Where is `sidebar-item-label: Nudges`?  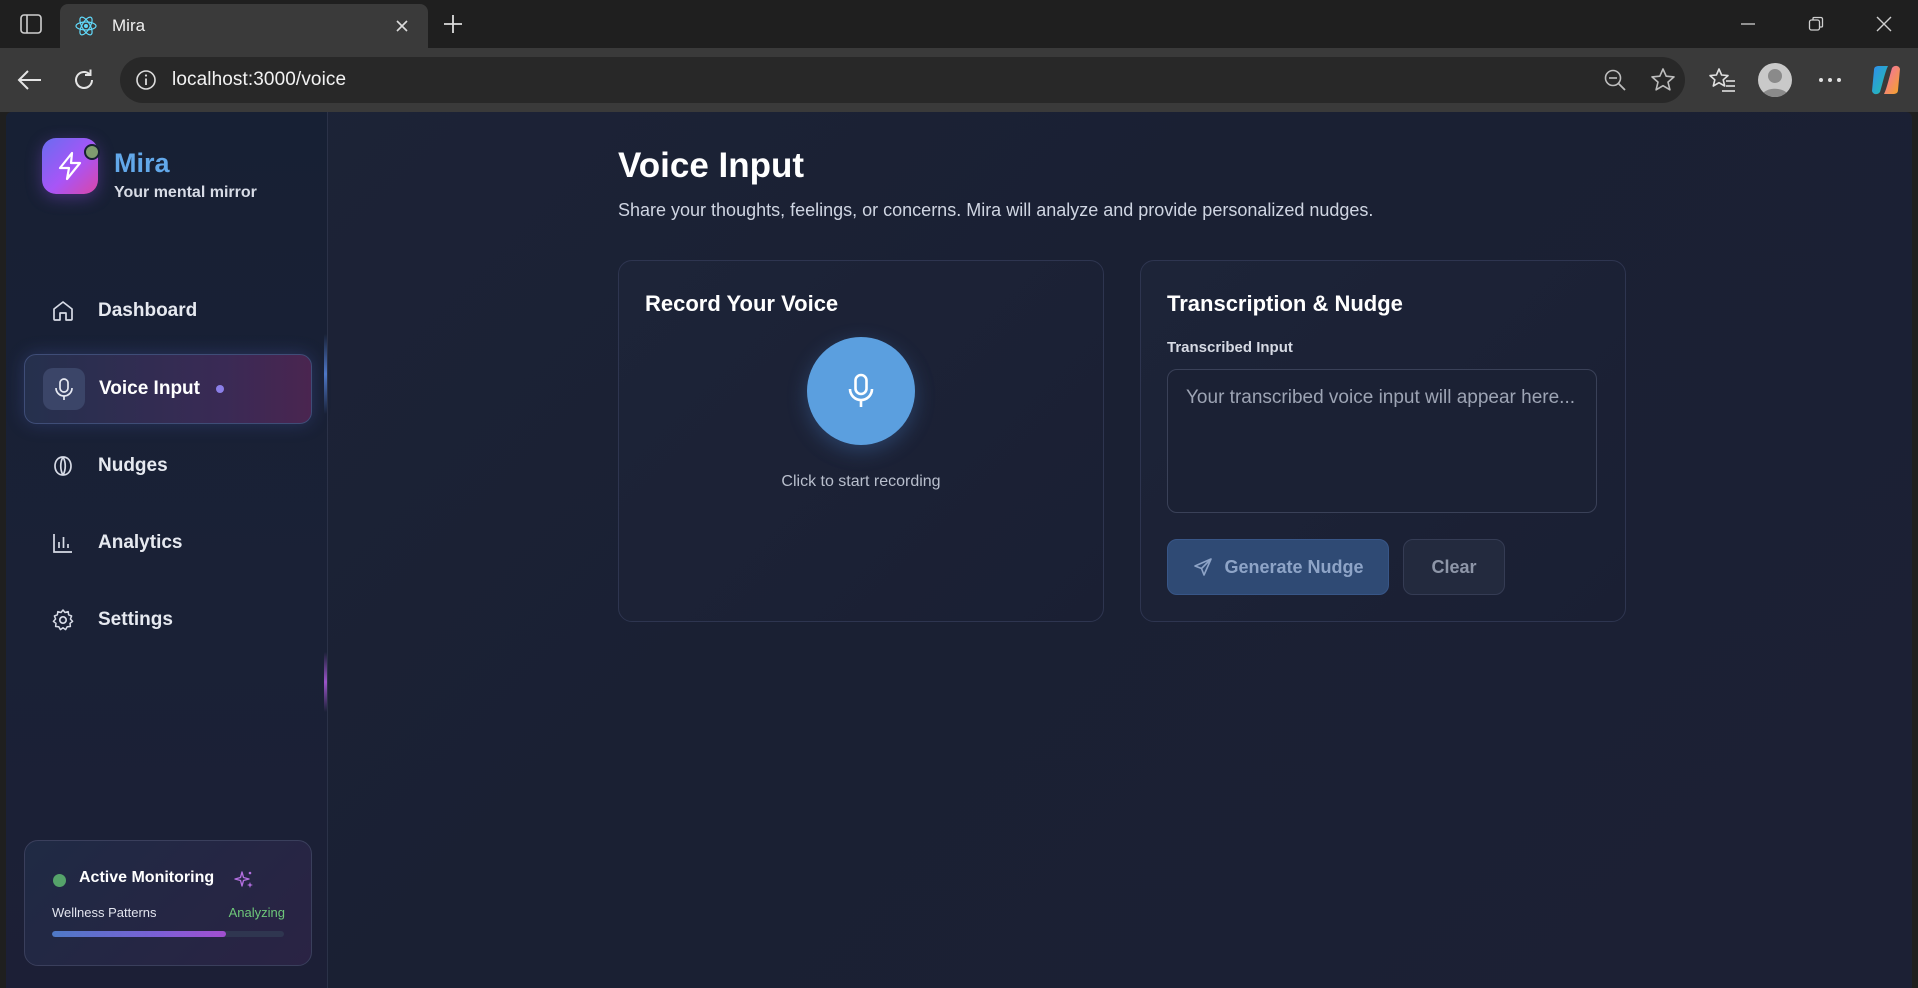 sidebar-item-label: Nudges is located at coordinates (133, 465).